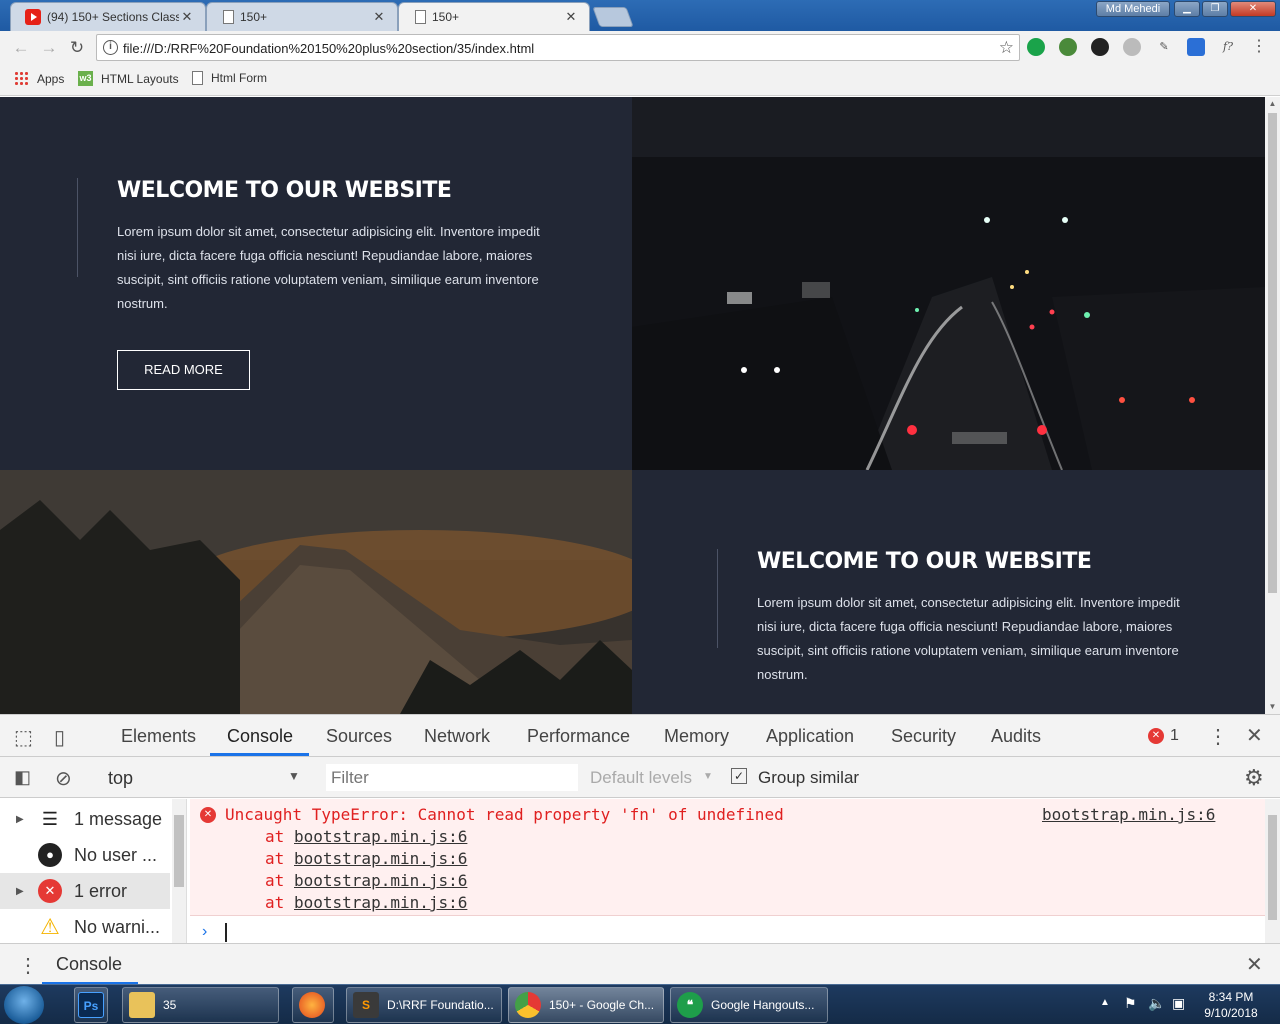  What do you see at coordinates (494, 16) in the screenshot?
I see `browser-tab-active: 150+ ✕` at bounding box center [494, 16].